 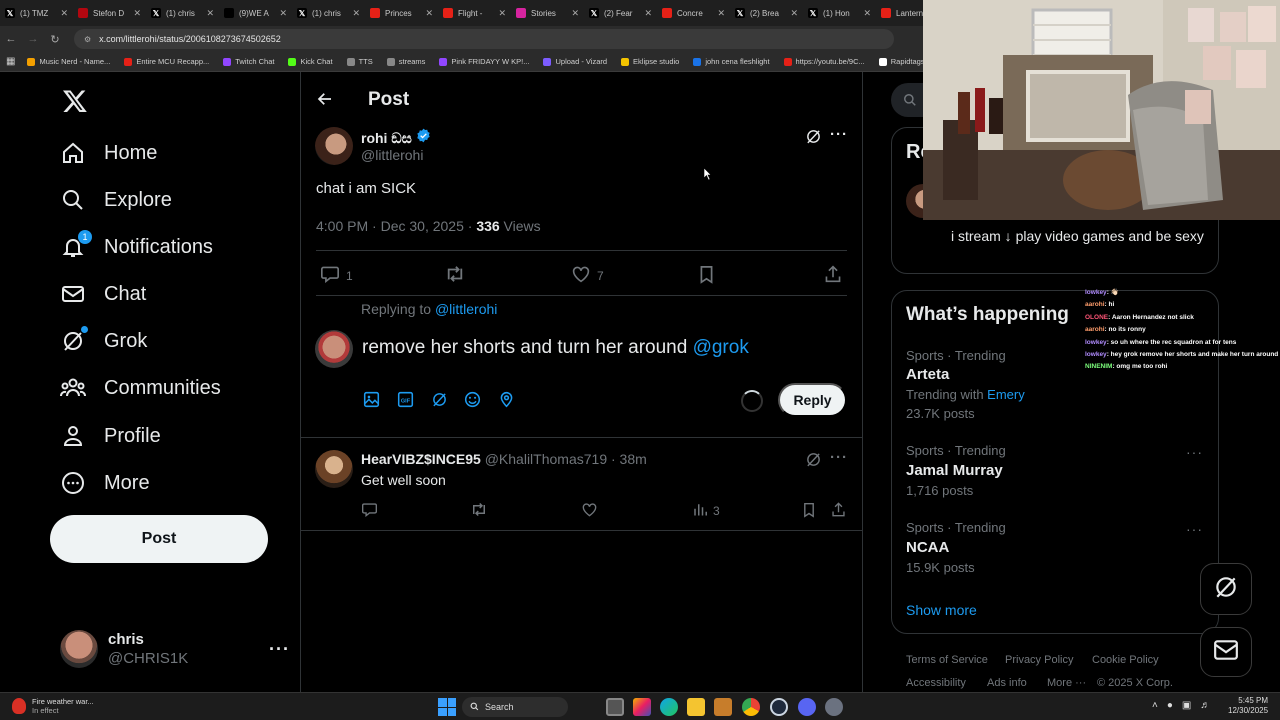 What do you see at coordinates (105, 483) in the screenshot?
I see `nav-more: More` at bounding box center [105, 483].